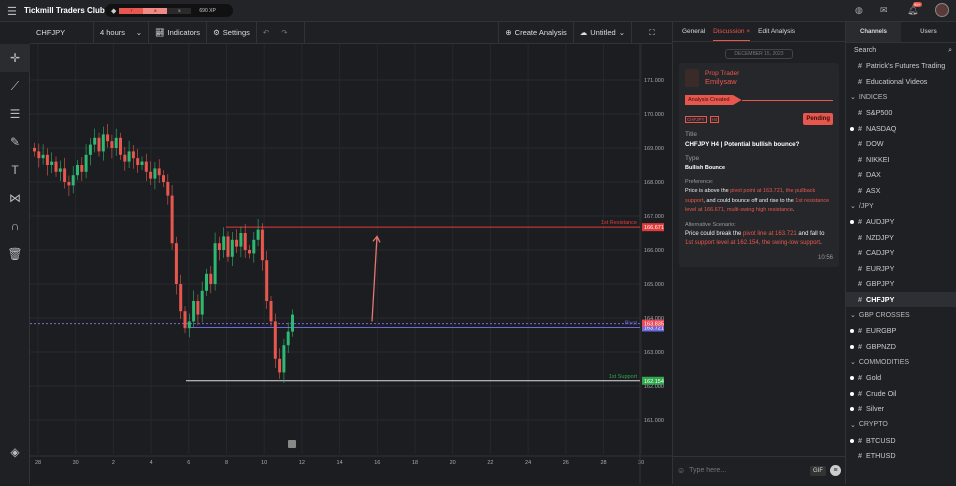 The width and height of the screenshot is (956, 486). Describe the element at coordinates (901, 362) in the screenshot. I see `channel-group: ⌄ COMMODITIES` at that location.